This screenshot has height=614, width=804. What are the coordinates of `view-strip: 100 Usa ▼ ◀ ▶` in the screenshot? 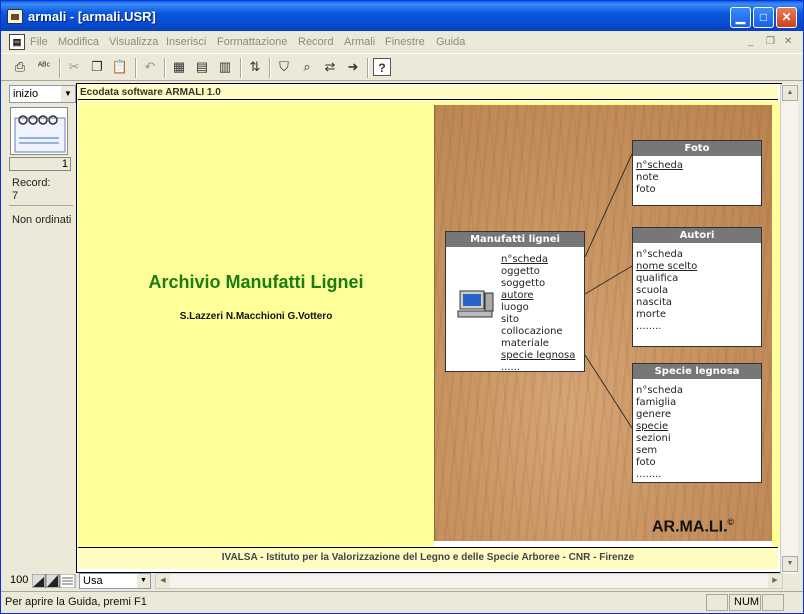 It's located at (394, 581).